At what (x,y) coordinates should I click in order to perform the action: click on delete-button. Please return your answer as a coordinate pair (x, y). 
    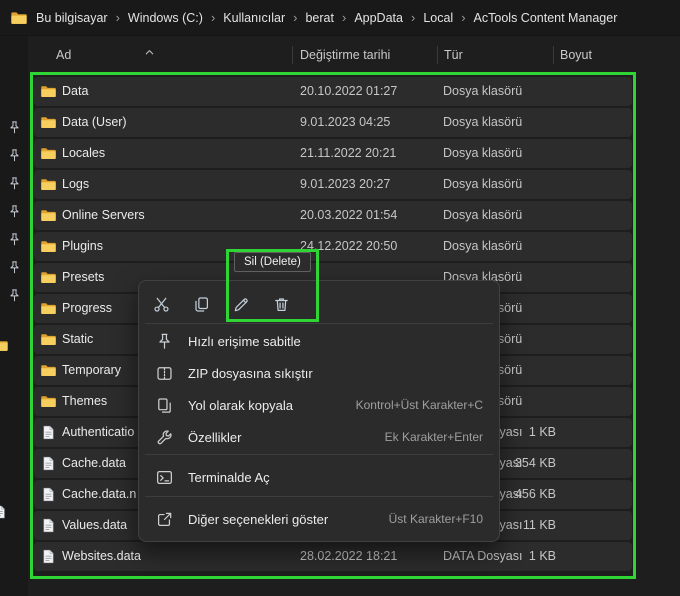
    Looking at the image, I should click on (281, 304).